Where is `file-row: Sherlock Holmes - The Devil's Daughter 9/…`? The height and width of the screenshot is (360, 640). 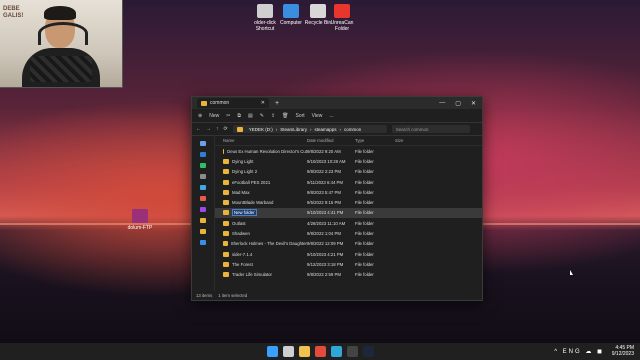 file-row: Sherlock Holmes - The Devil's Daughter 9/… is located at coordinates (348, 244).